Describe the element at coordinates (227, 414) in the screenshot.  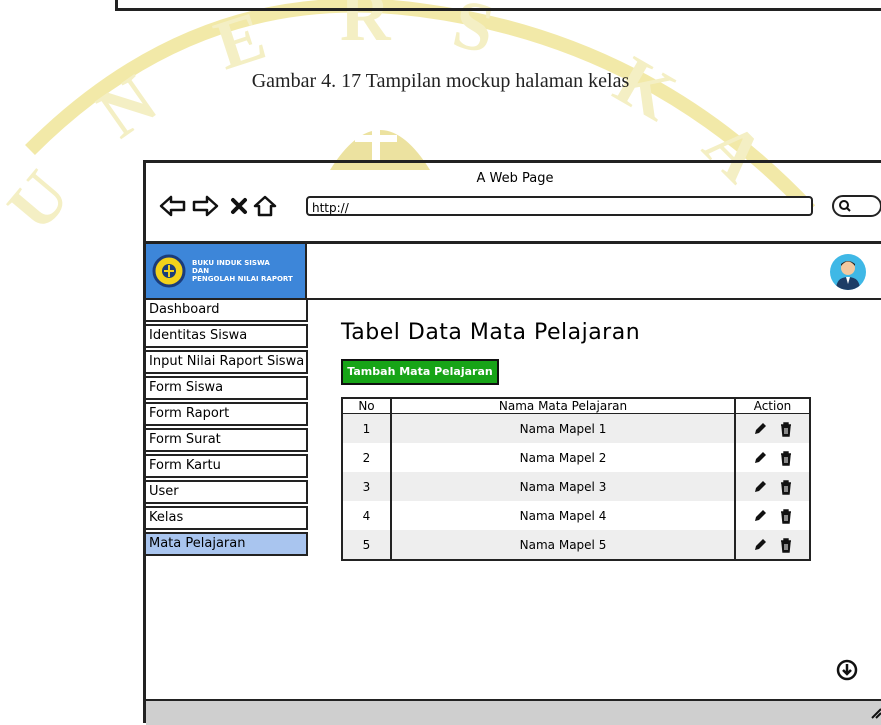
I see `sidebar-item-form-raport: Form Raport` at that location.